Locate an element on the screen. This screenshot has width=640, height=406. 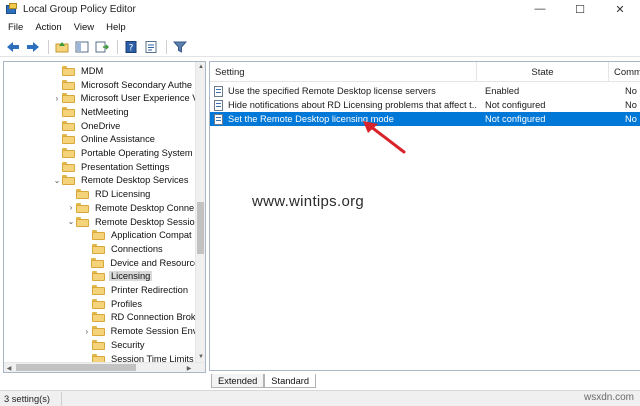
tree-item: Microsoft Secondary Authe is located at coordinates (100, 85).